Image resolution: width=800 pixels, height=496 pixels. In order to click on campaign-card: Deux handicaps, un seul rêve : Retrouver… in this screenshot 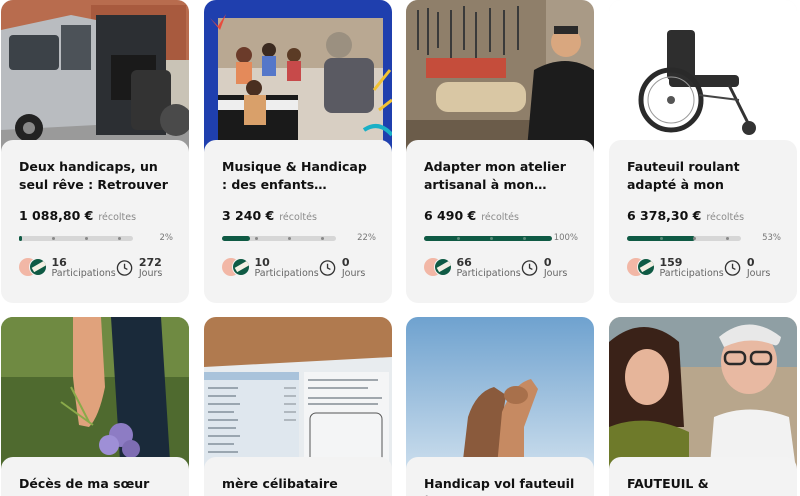, I will do `click(95, 151)`.